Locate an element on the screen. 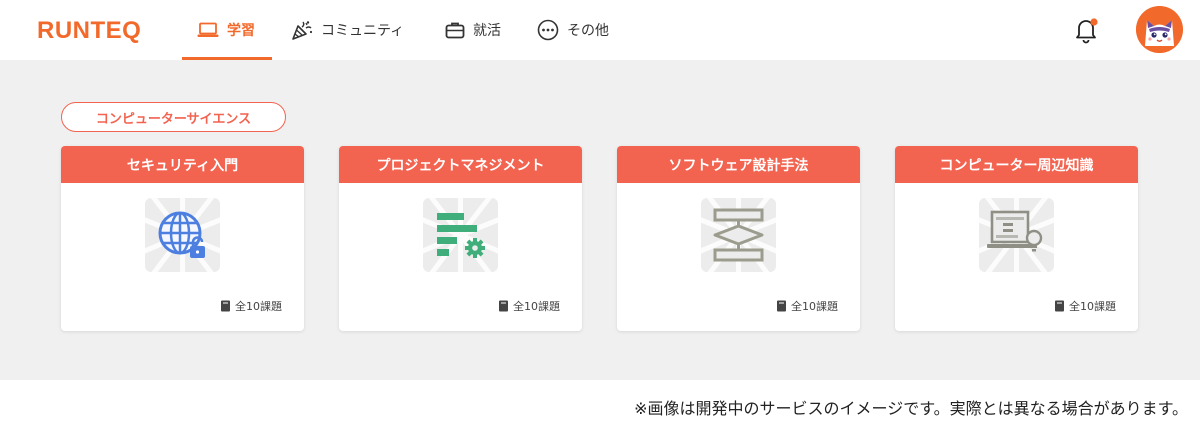 The height and width of the screenshot is (435, 1200). more-dots-icon is located at coordinates (548, 30).